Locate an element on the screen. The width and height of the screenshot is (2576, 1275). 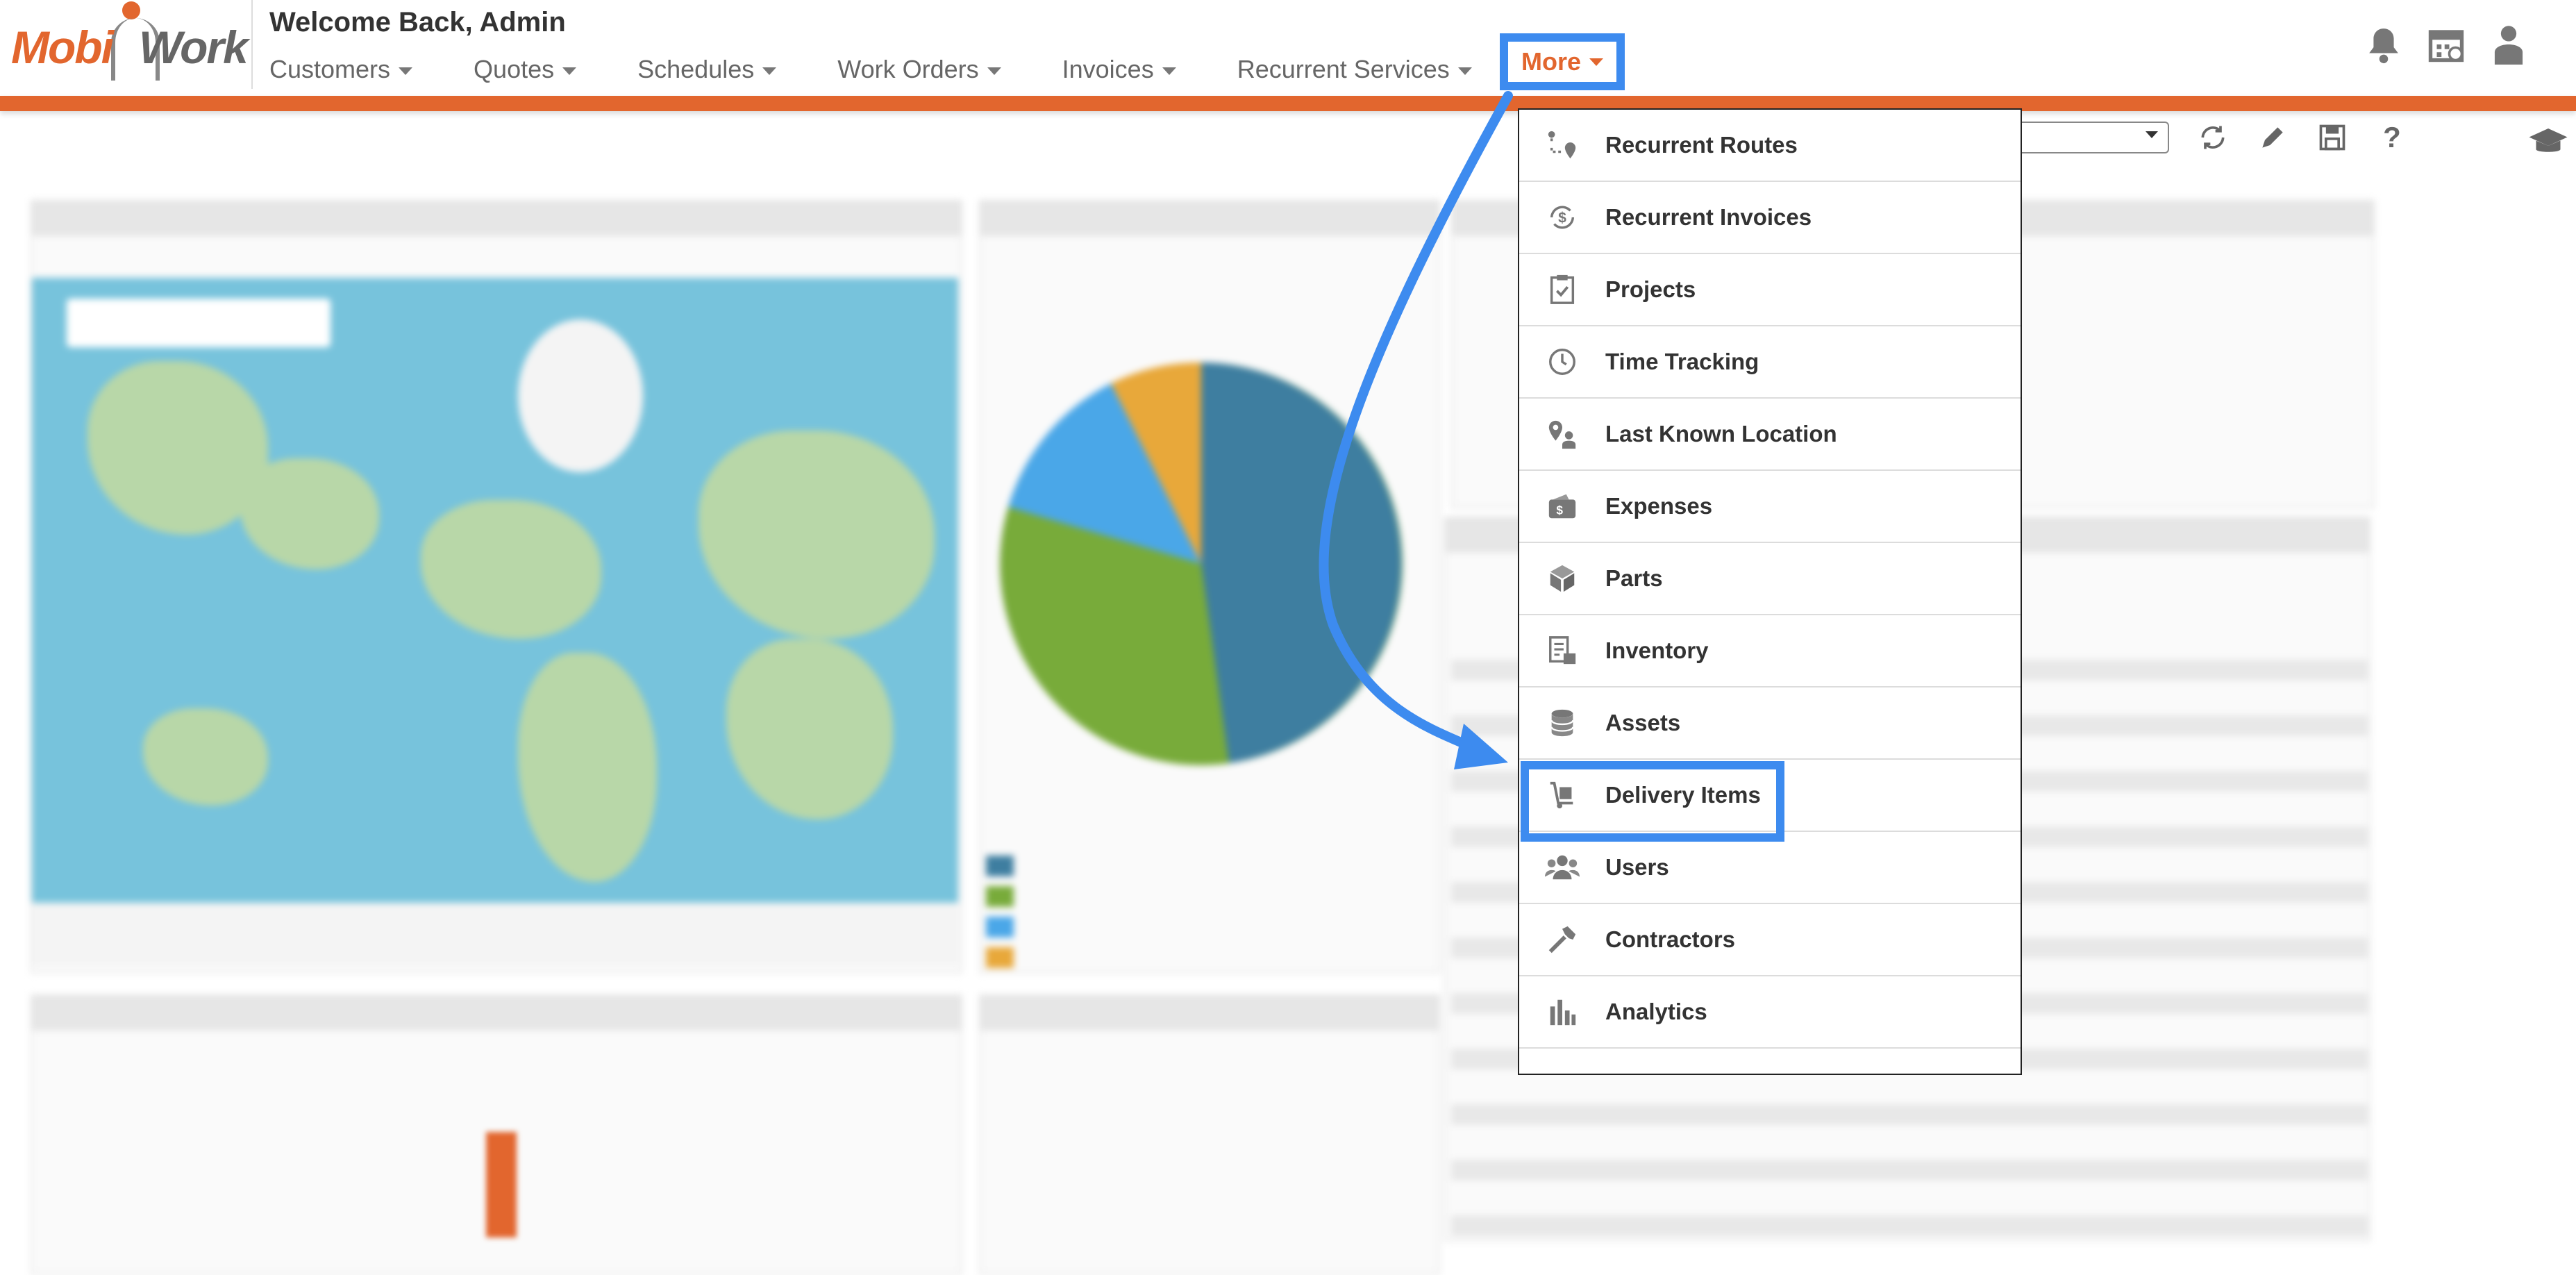
menu-item-label: Projects is located at coordinates (1650, 289).